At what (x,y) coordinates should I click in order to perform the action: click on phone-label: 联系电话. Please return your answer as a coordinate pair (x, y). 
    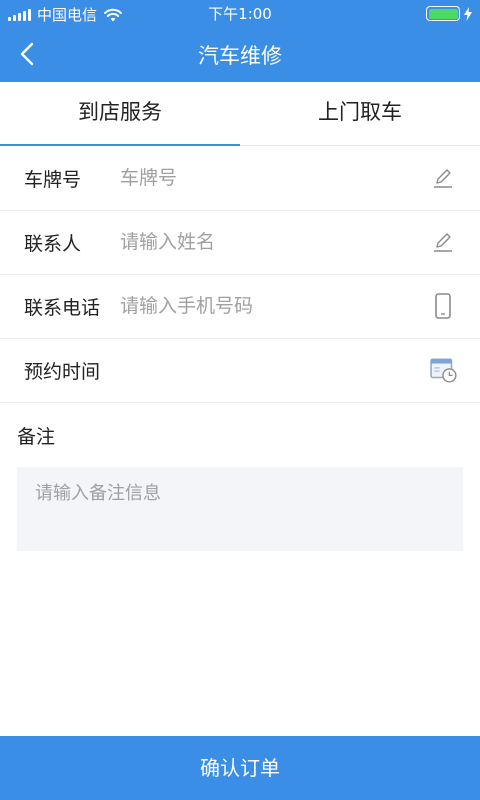
    Looking at the image, I should click on (62, 308).